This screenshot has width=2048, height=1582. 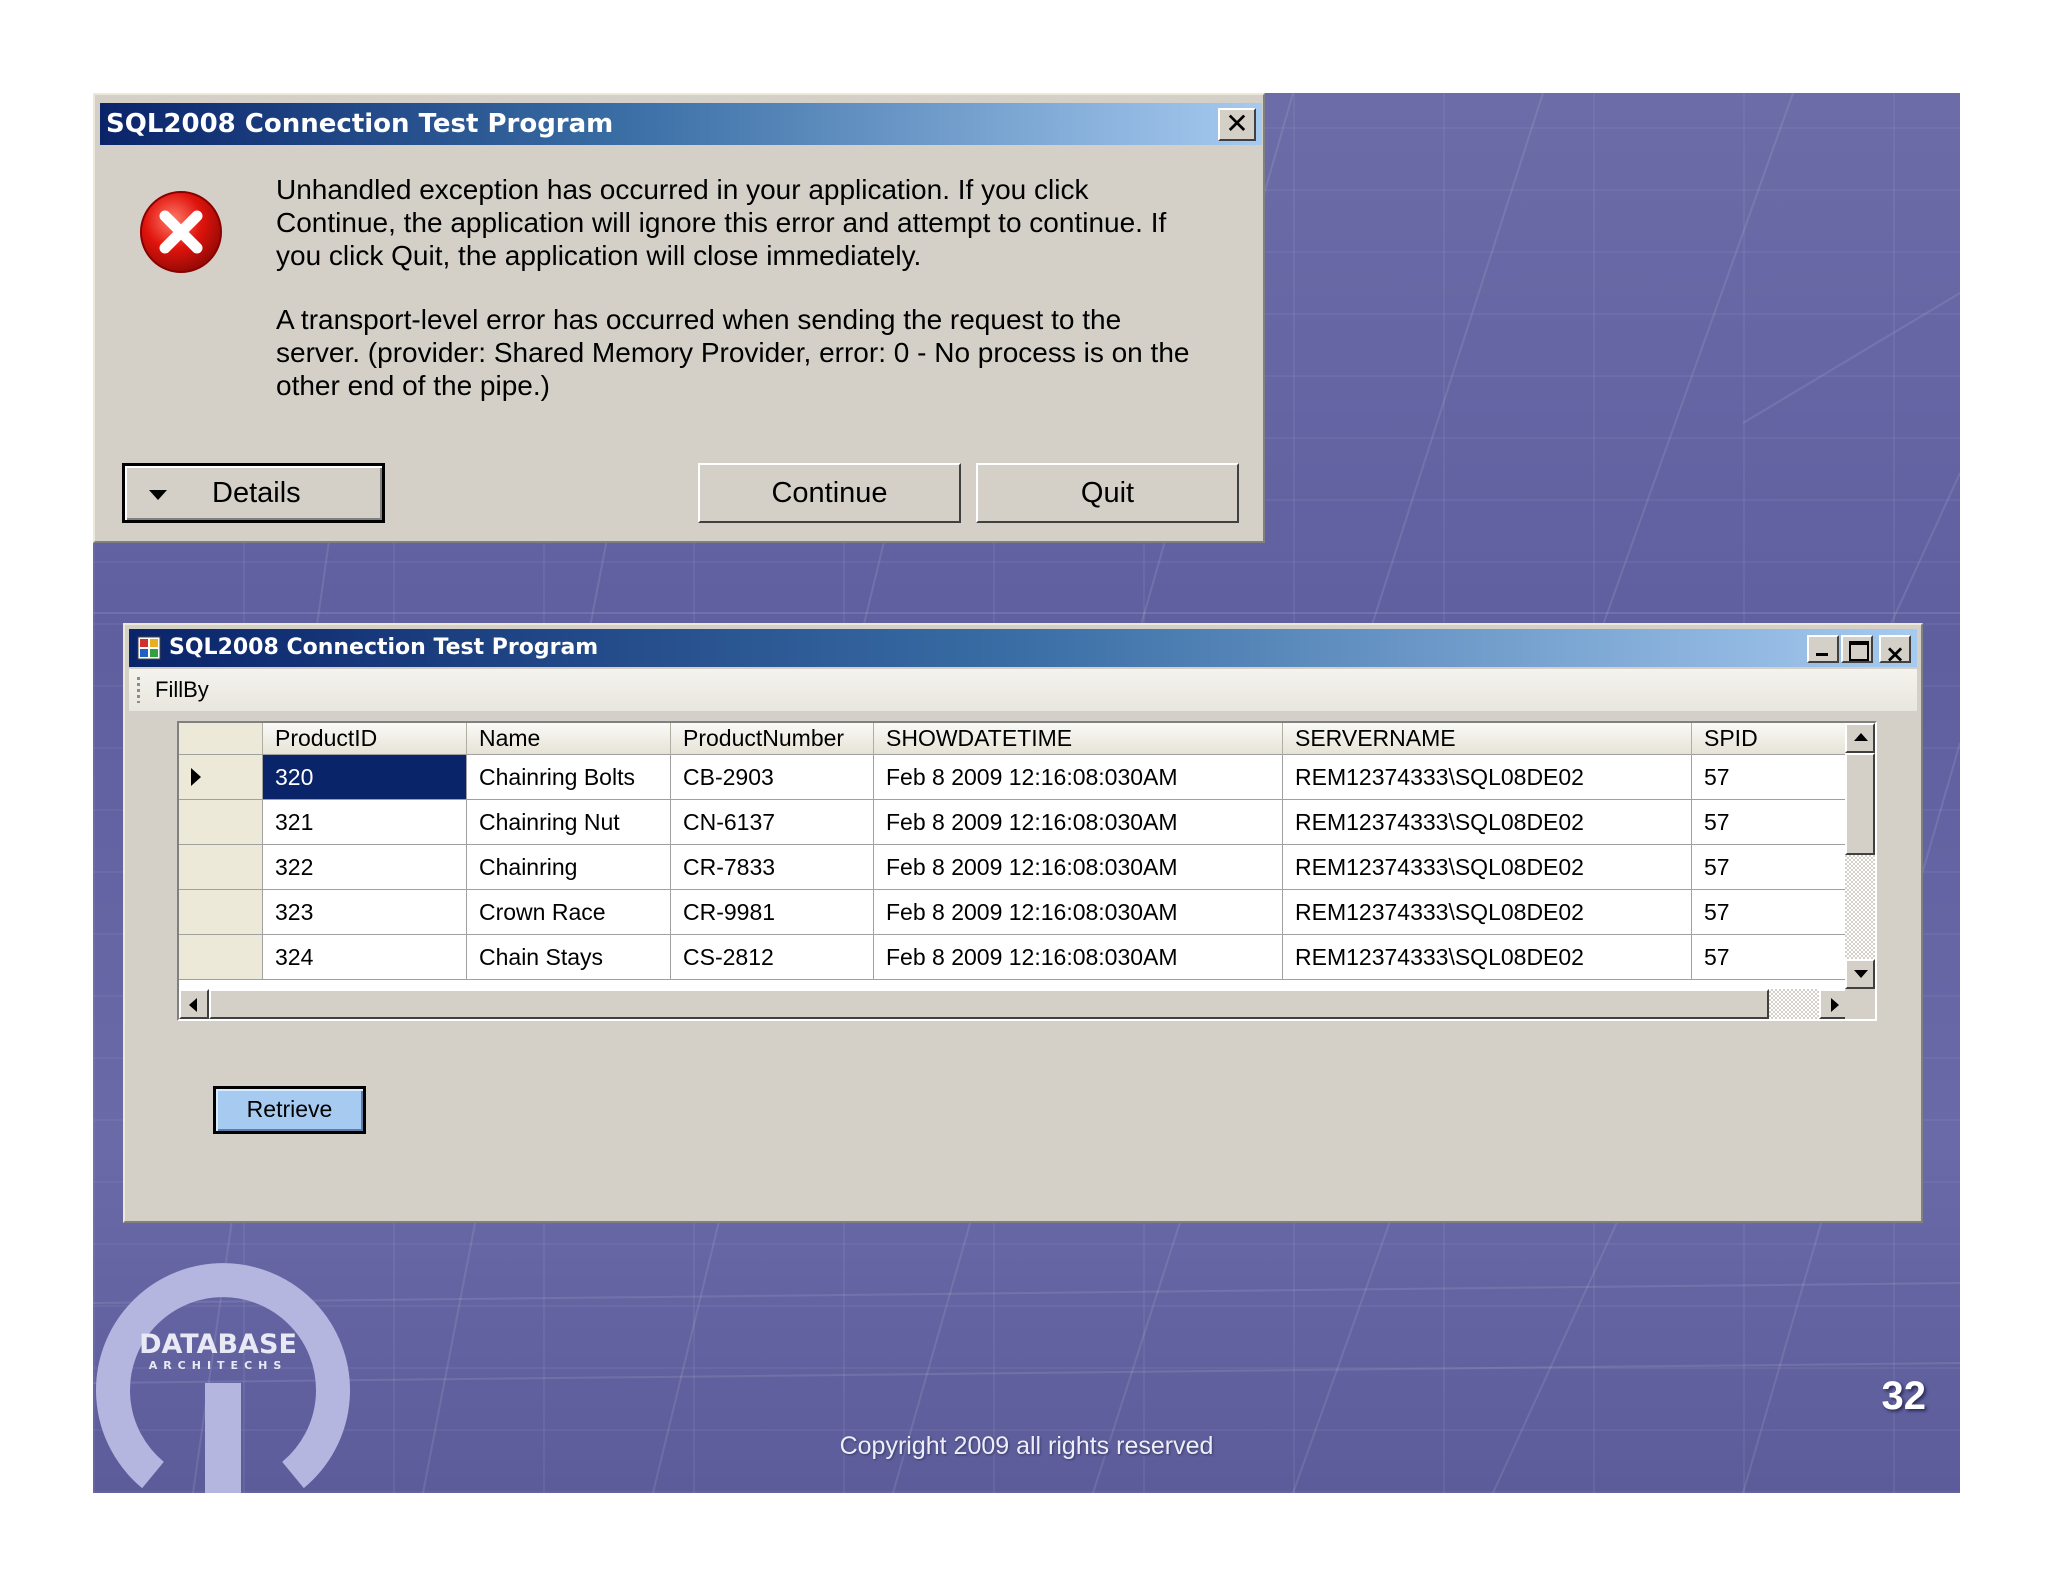 I want to click on minimize-icon, so click(x=1823, y=649).